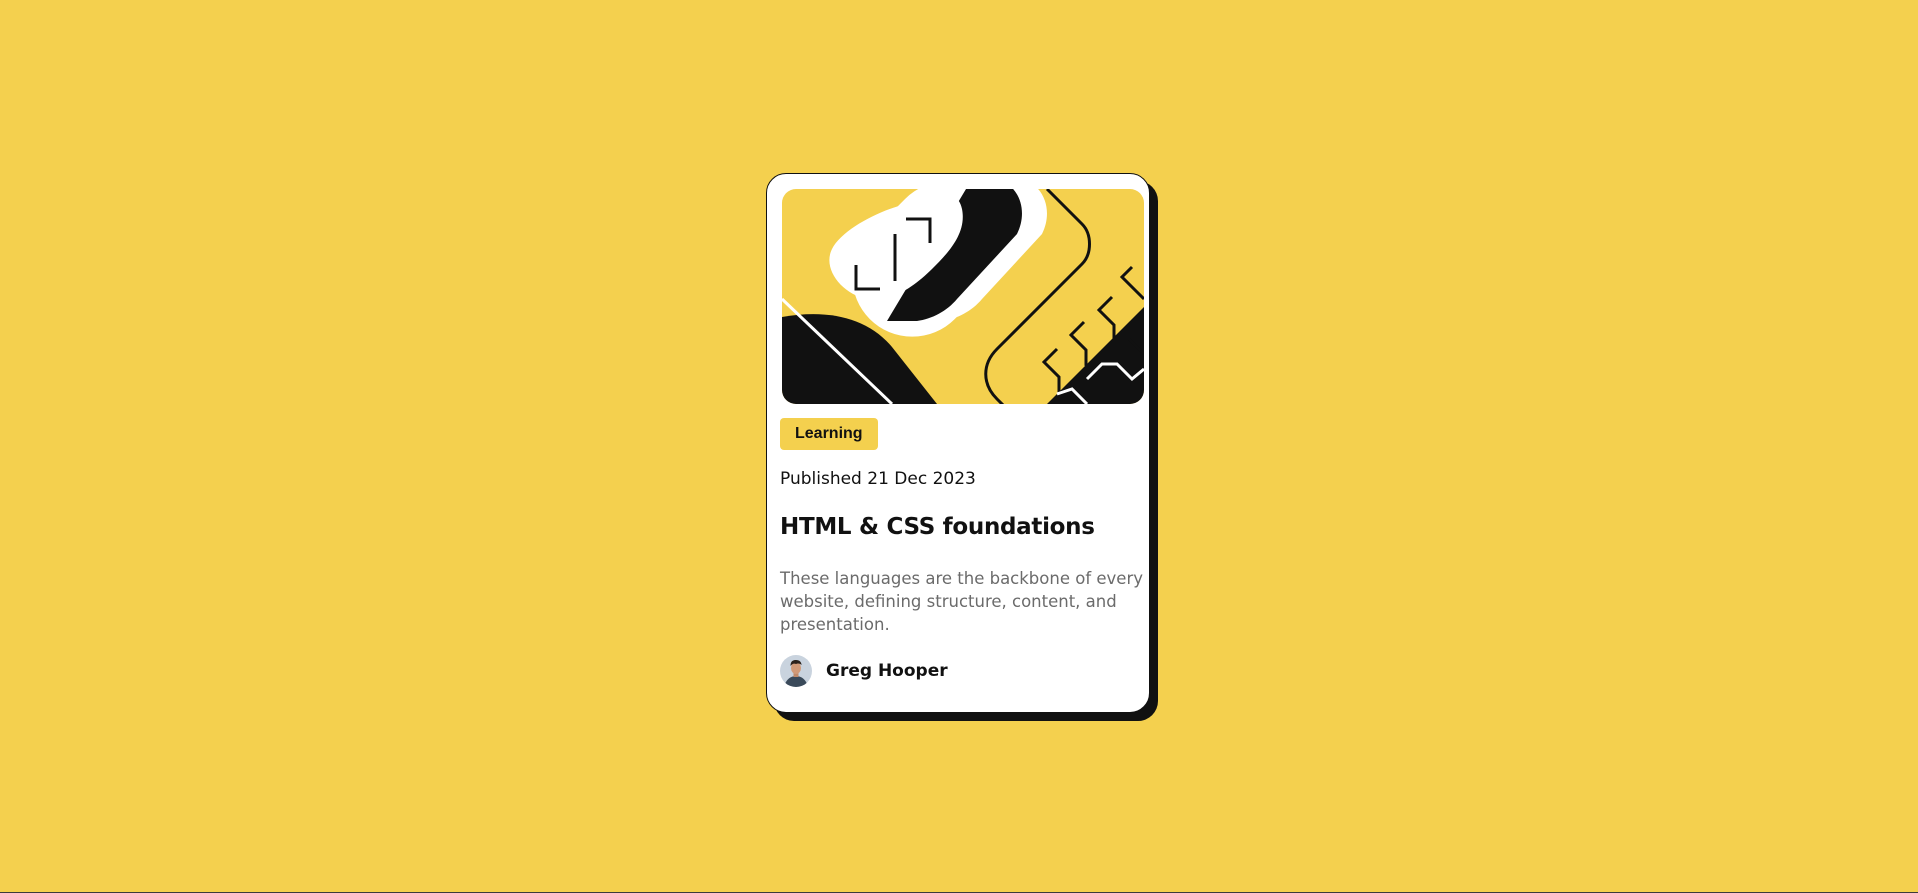 This screenshot has width=1918, height=893. I want to click on card-title: HTML & CSS foundations, so click(937, 527).